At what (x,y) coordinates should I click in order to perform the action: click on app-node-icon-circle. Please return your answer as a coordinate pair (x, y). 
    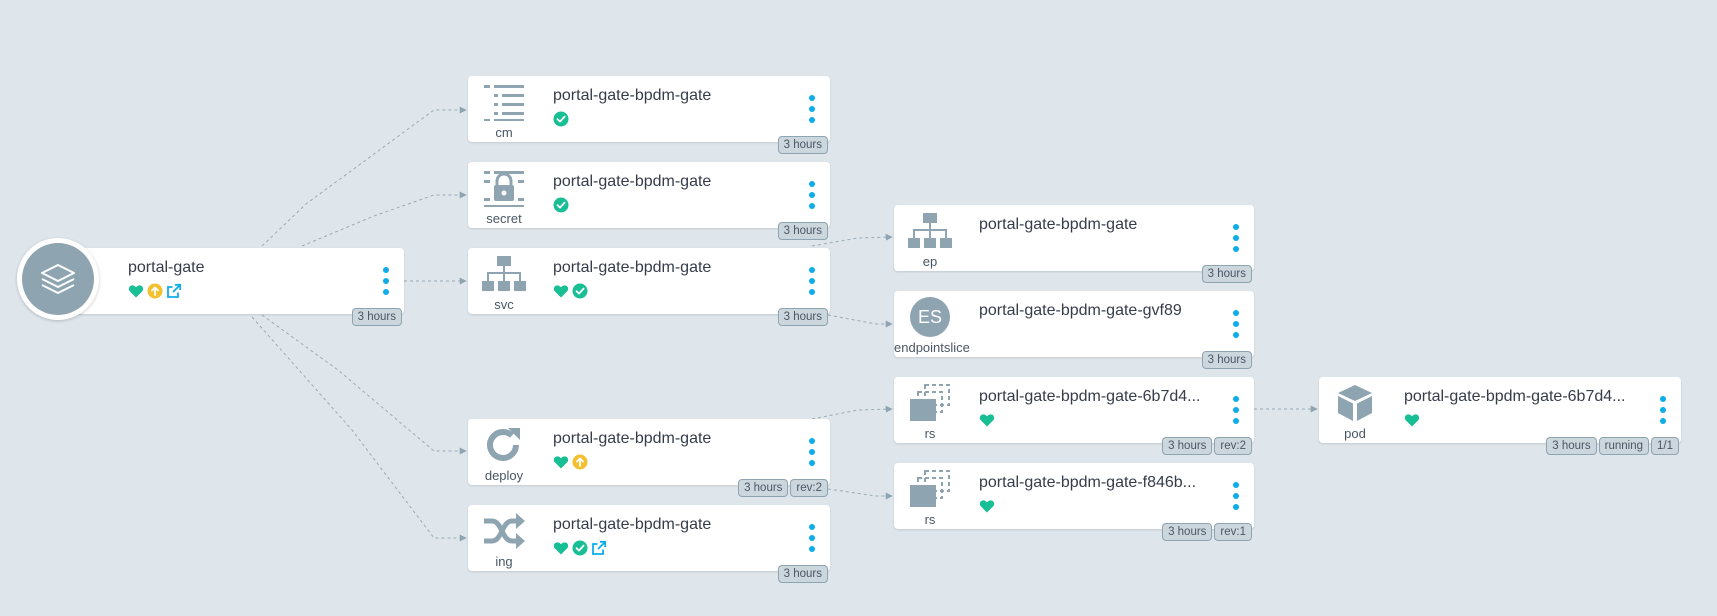
    Looking at the image, I should click on (58, 279).